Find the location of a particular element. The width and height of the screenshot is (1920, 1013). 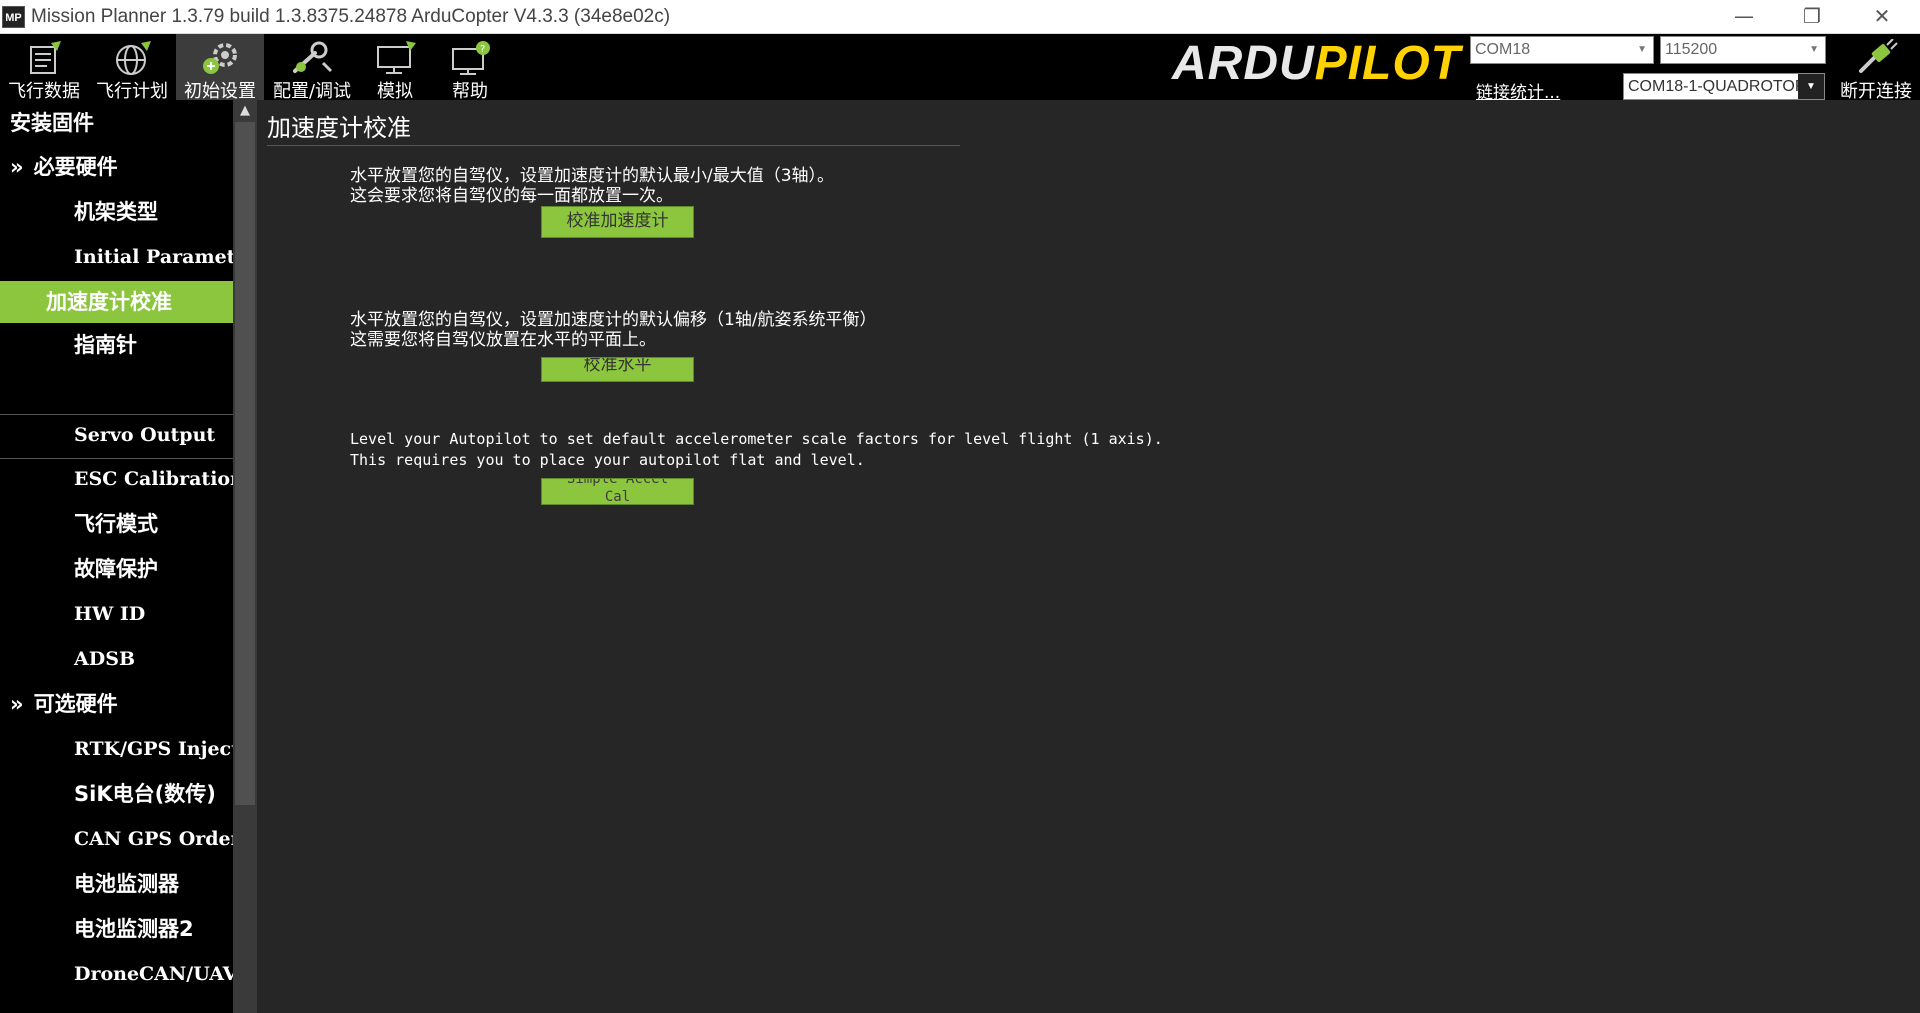

help-button: ? 帮助 is located at coordinates (470, 68).